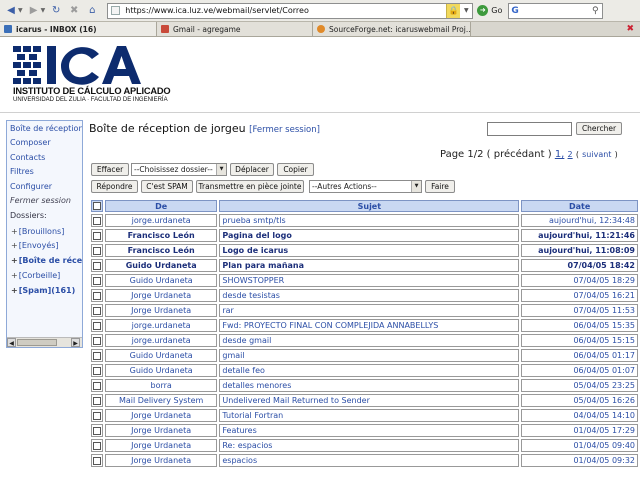  Describe the element at coordinates (453, 10) in the screenshot. I see `padlock-icon: 🔒` at that location.